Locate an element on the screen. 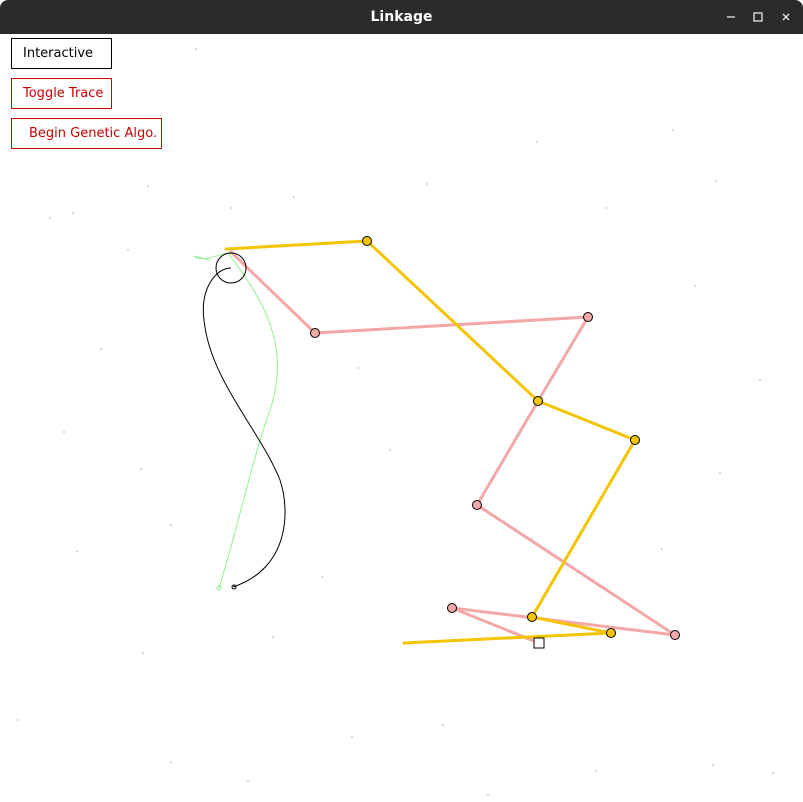 This screenshot has height=802, width=803. interactive-button: Interactive is located at coordinates (61, 53).